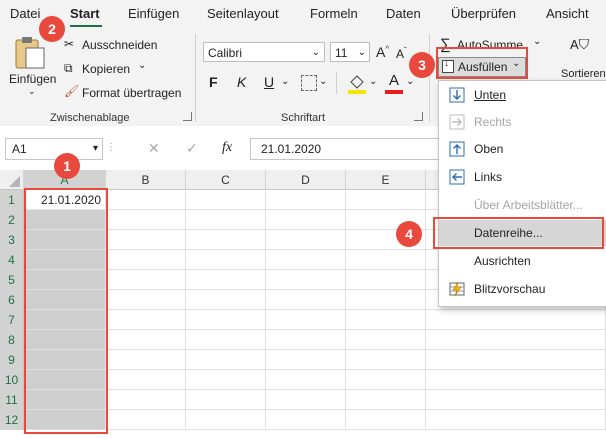 This screenshot has height=439, width=606. Describe the element at coordinates (323, 81) in the screenshot. I see `borders-dropdown-icon: ⌄` at that location.